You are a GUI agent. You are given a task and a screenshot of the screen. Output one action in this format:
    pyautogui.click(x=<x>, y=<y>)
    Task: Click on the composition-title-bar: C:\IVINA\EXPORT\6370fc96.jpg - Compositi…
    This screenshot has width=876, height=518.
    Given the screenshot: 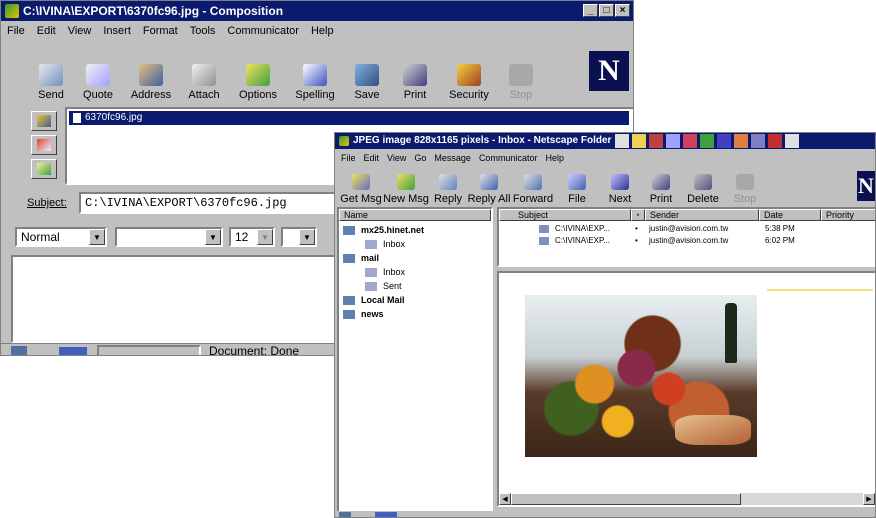 What is the action you would take?
    pyautogui.click(x=317, y=11)
    